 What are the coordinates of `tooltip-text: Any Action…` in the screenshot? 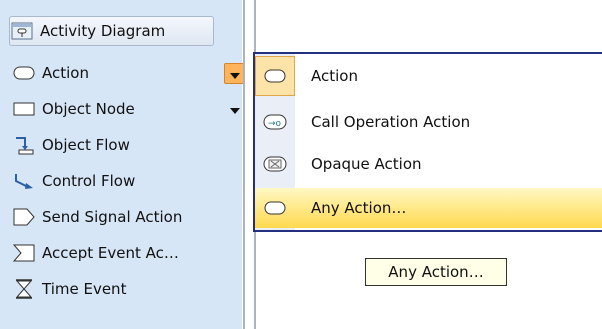 It's located at (436, 272).